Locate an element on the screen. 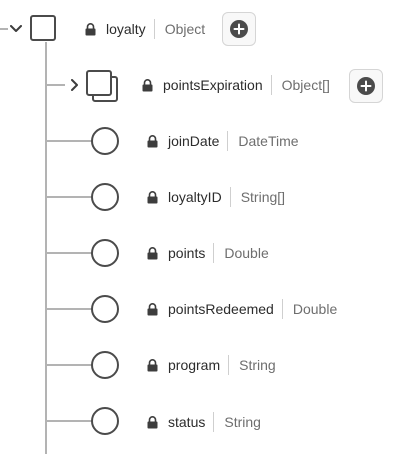 The height and width of the screenshot is (454, 410). field-row-loyalty: loyalty Object is located at coordinates (144, 29).